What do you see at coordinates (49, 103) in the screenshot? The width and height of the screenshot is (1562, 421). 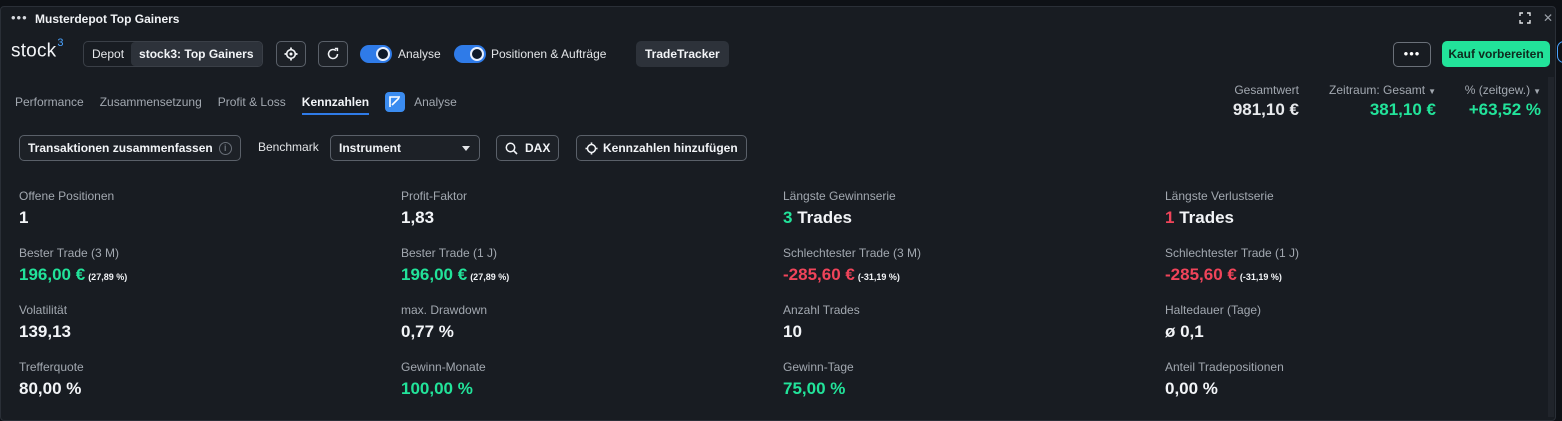 I see `tab-performance: Performance` at bounding box center [49, 103].